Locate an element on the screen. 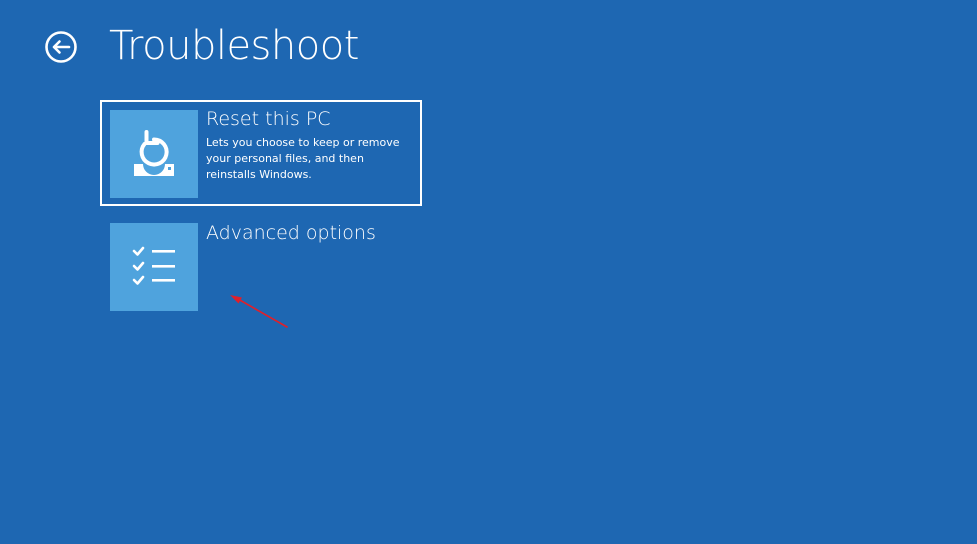 The height and width of the screenshot is (544, 977). back-button is located at coordinates (61, 47).